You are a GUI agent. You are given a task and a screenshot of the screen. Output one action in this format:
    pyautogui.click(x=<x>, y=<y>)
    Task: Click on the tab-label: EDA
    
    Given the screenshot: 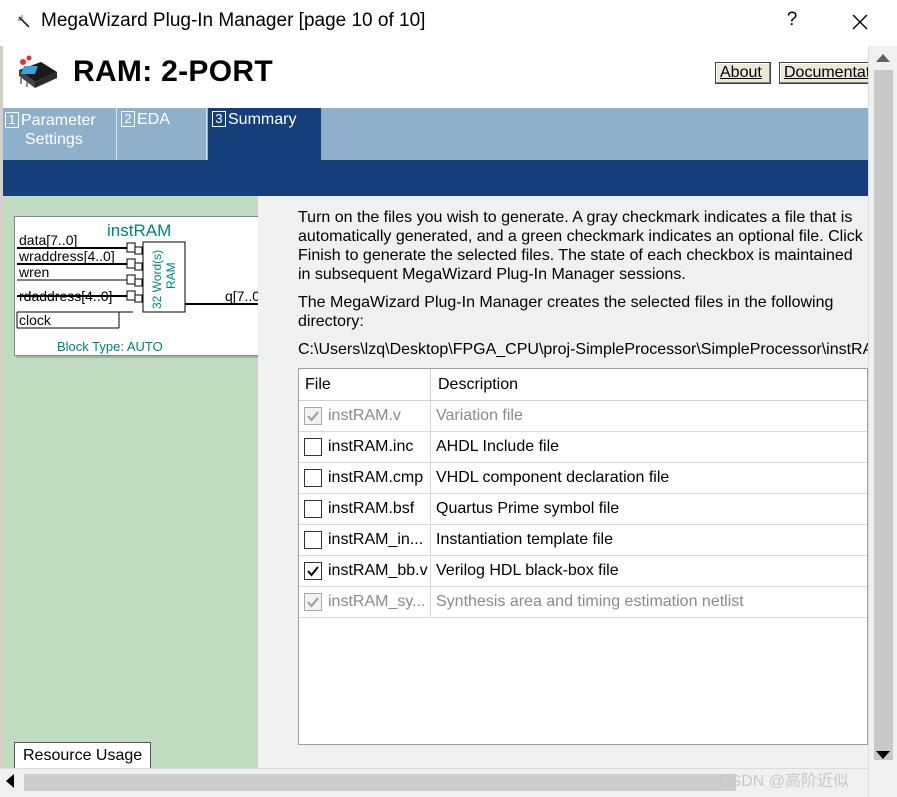 What is the action you would take?
    pyautogui.click(x=153, y=119)
    